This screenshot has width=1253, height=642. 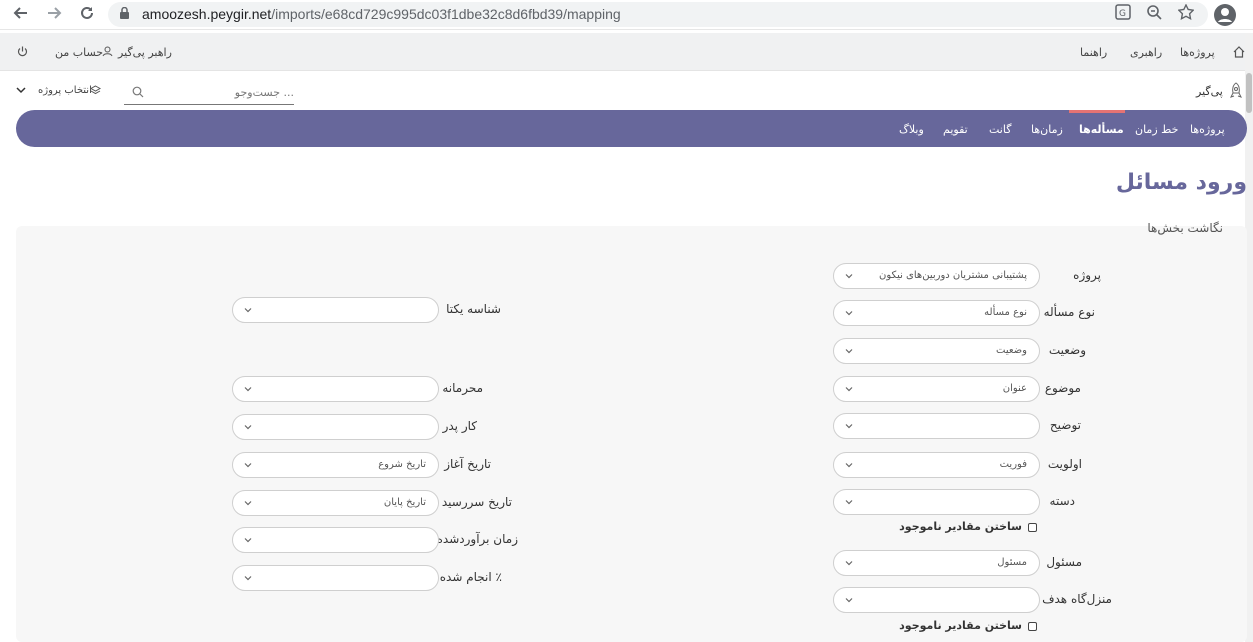 I want to click on select-assignee-value: مسئول, so click(x=1012, y=562).